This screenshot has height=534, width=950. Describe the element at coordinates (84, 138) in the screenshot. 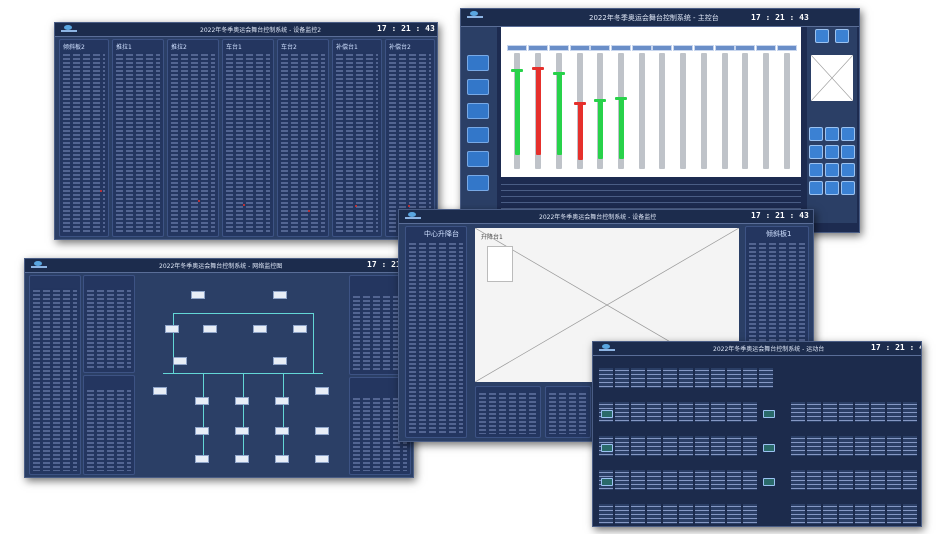

I see `panel-tilt-2: 倾斜板2` at that location.